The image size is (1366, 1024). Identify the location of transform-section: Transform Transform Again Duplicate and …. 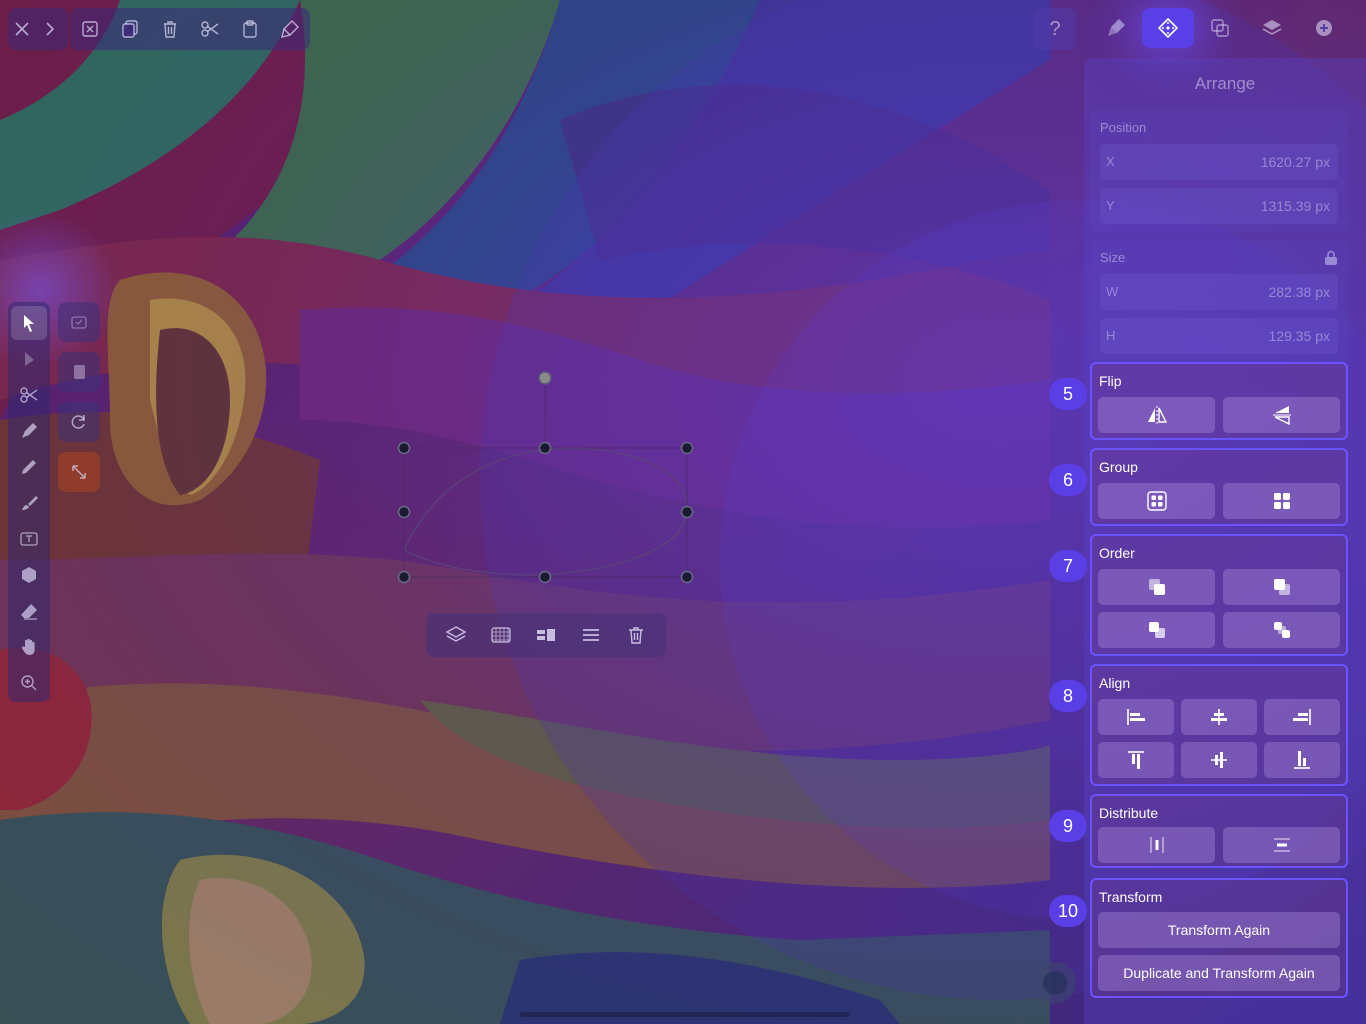
(1219, 938).